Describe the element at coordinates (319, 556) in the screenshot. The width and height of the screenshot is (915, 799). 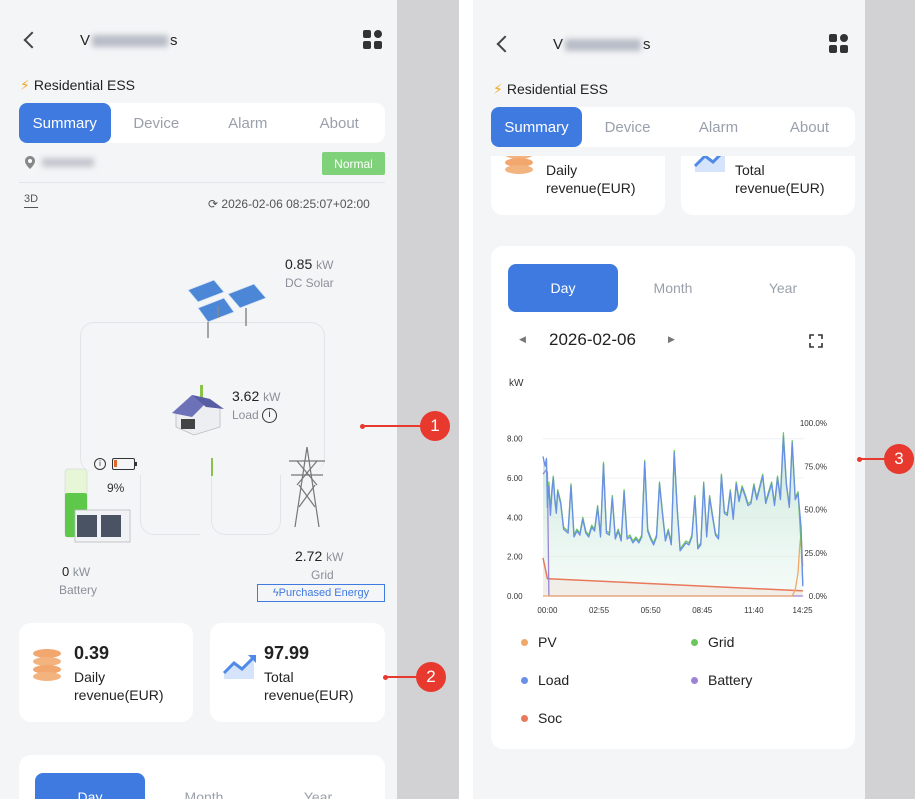
I see `grid-power-value: 2.72 kW` at that location.